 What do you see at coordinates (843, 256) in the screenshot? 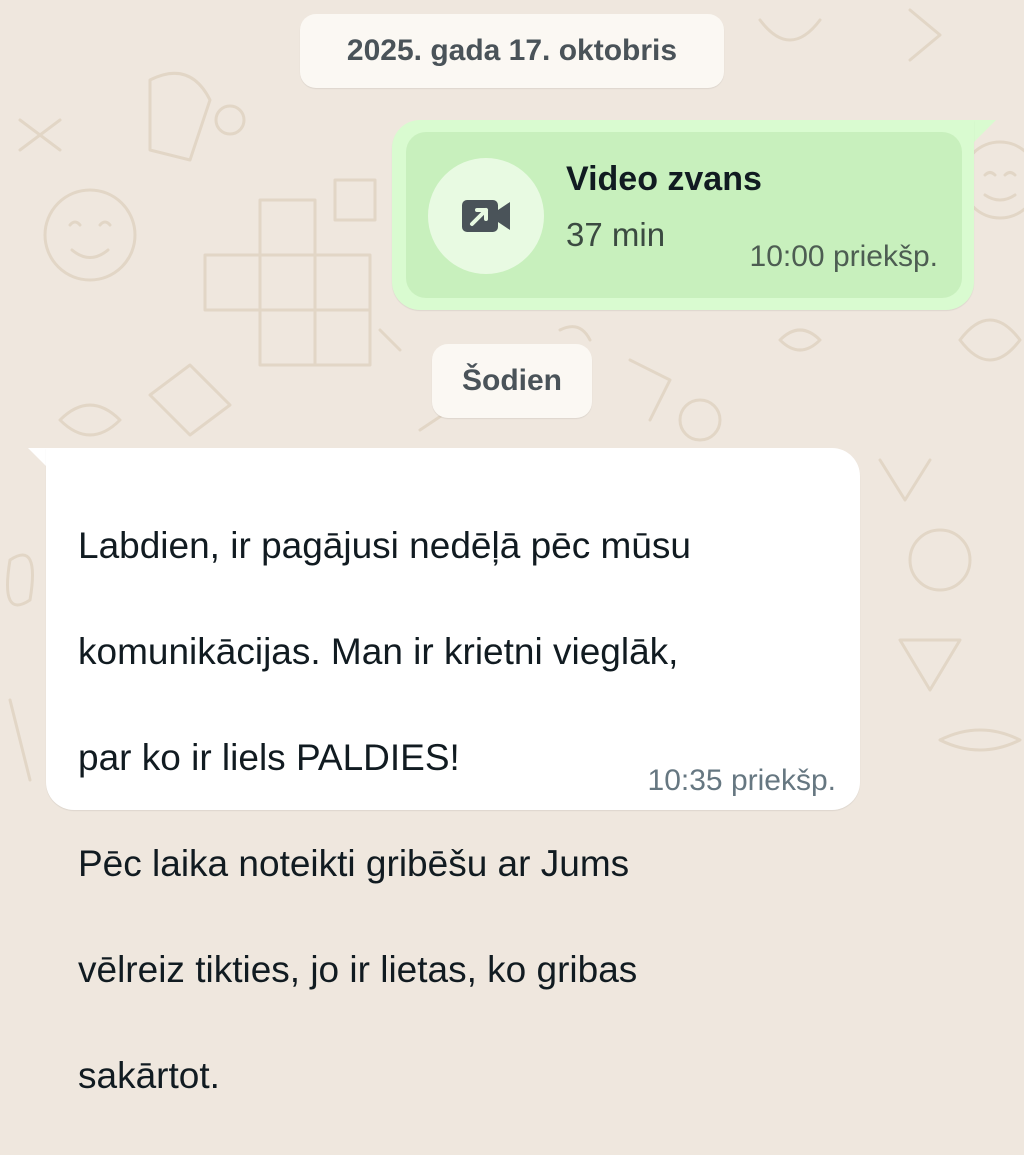
I see `call-timestamp: 10:00 priekšp.` at bounding box center [843, 256].